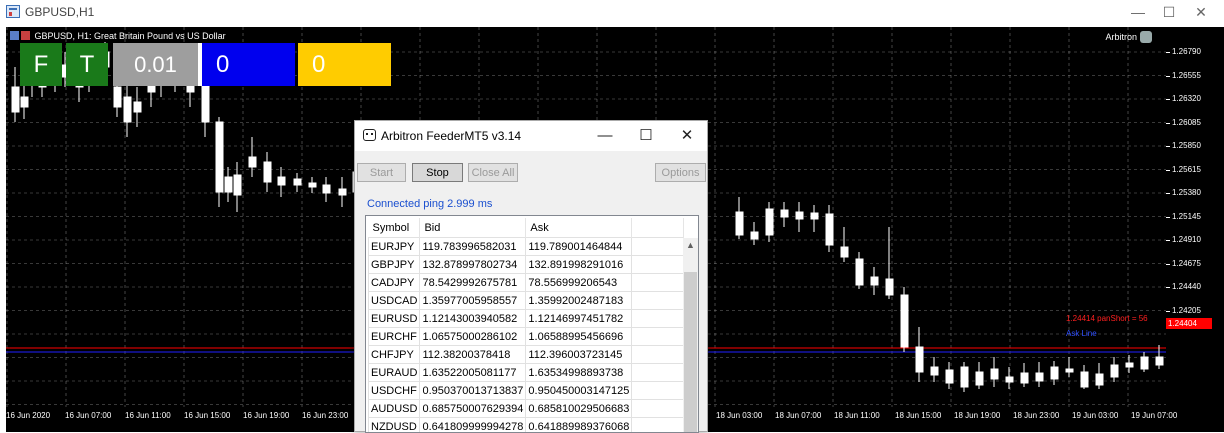  I want to click on price-label: 1.26555, so click(1186, 75).